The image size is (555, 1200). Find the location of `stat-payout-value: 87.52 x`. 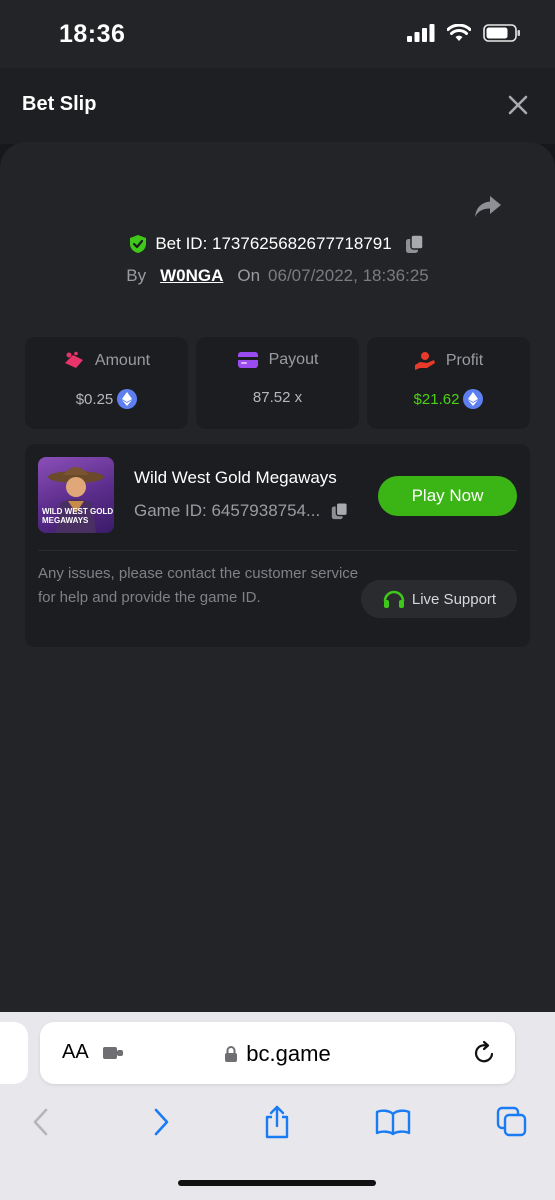

stat-payout-value: 87.52 x is located at coordinates (277, 397).